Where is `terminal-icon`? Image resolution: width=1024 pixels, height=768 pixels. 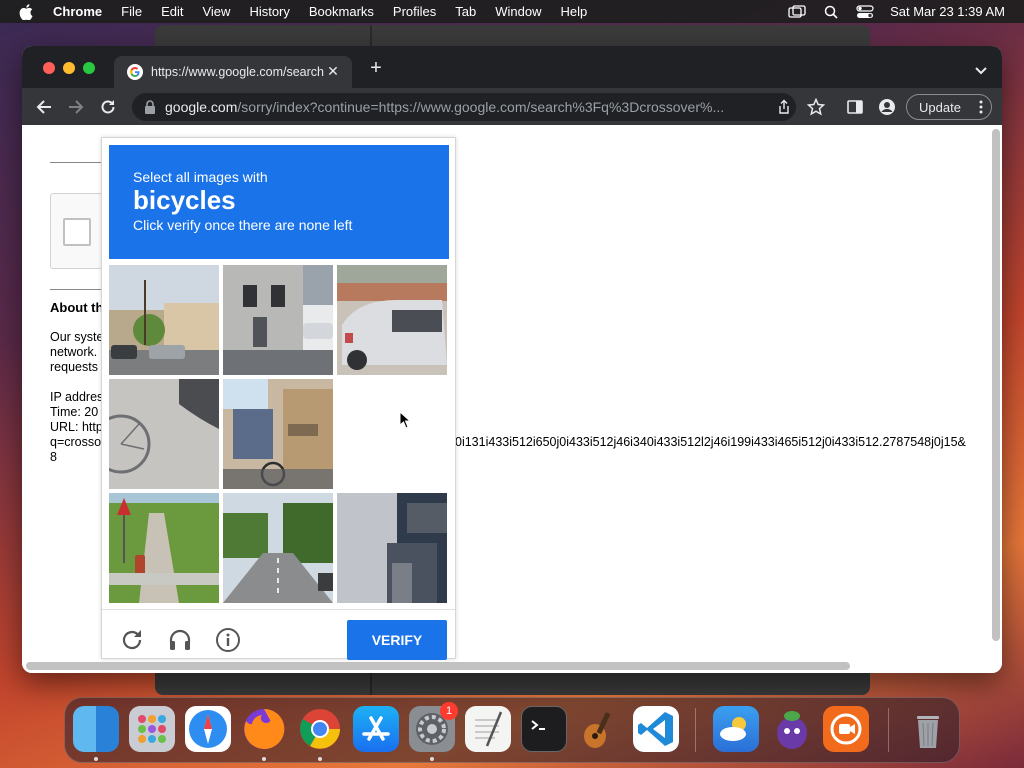 terminal-icon is located at coordinates (544, 729).